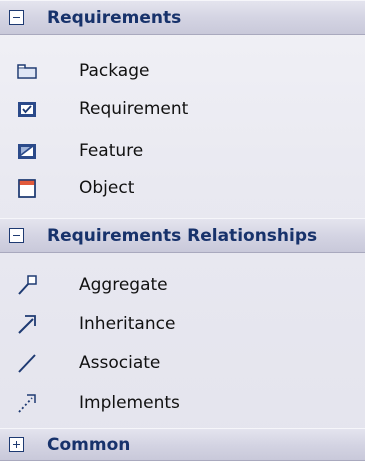 The width and height of the screenshot is (365, 461). I want to click on associate-icon, so click(27, 363).